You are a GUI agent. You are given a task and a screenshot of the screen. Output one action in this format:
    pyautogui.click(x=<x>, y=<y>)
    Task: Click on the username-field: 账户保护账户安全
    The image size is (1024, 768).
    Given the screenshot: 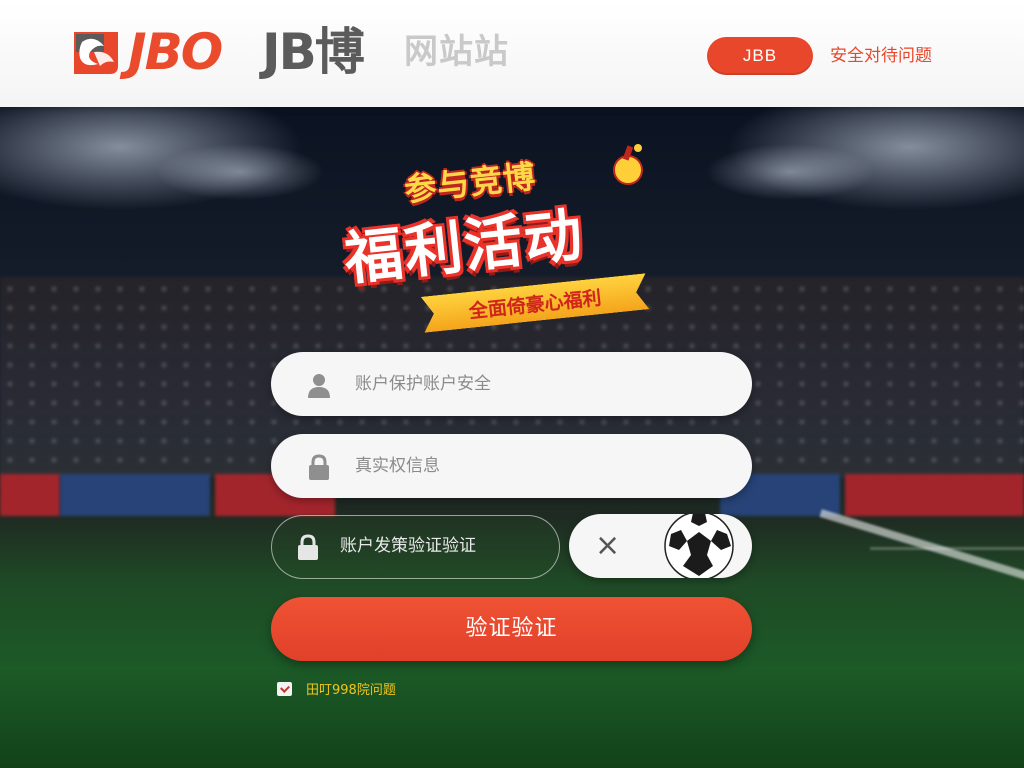 What is the action you would take?
    pyautogui.click(x=511, y=384)
    